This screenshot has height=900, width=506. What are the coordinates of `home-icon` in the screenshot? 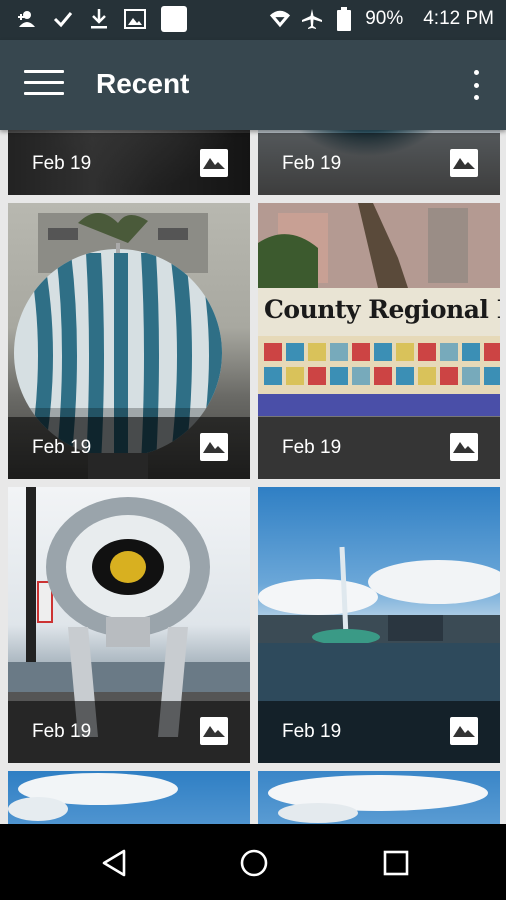 It's located at (254, 863).